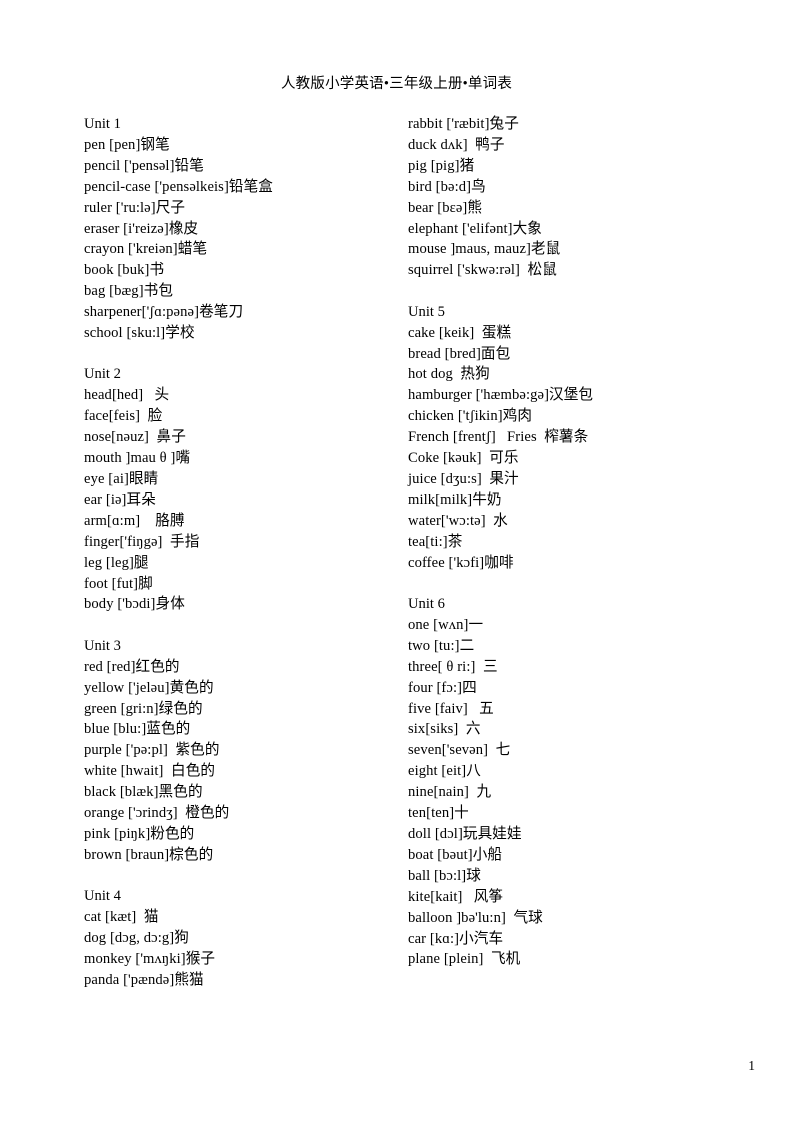 This screenshot has height=1122, width=793. Describe the element at coordinates (460, 332) in the screenshot. I see `word-entry: cake [keik] 蛋糕` at that location.